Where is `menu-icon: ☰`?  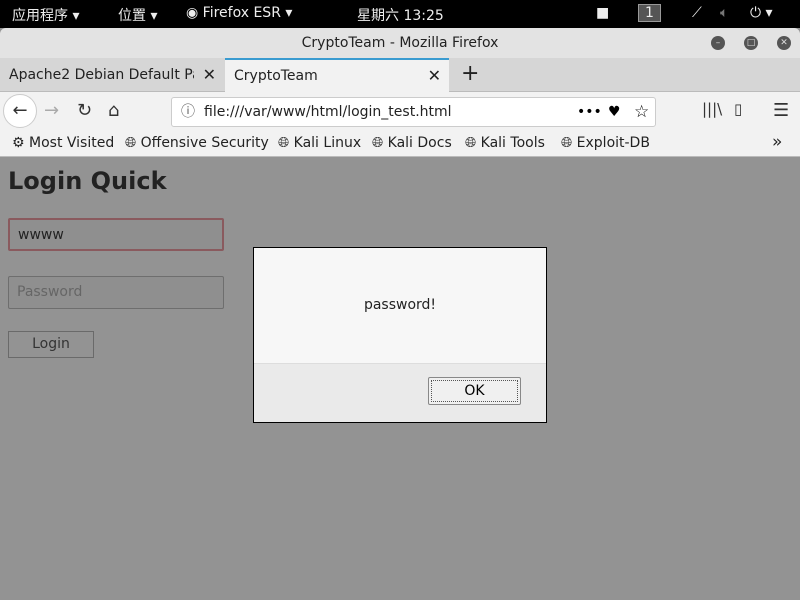 menu-icon: ☰ is located at coordinates (781, 110).